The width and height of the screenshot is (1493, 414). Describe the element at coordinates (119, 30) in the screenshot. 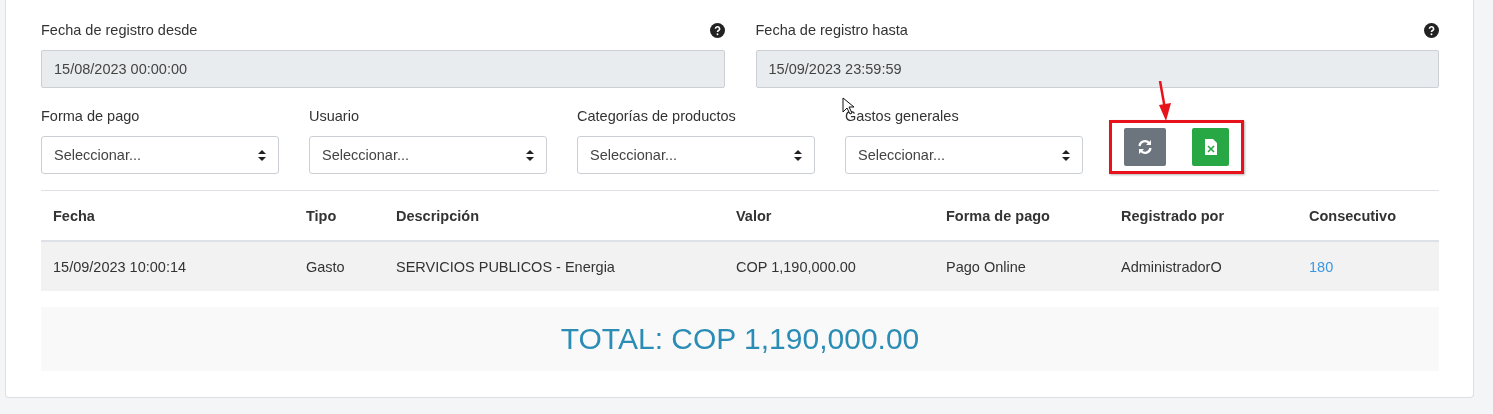

I see `field-label: Fecha de registro desde` at that location.